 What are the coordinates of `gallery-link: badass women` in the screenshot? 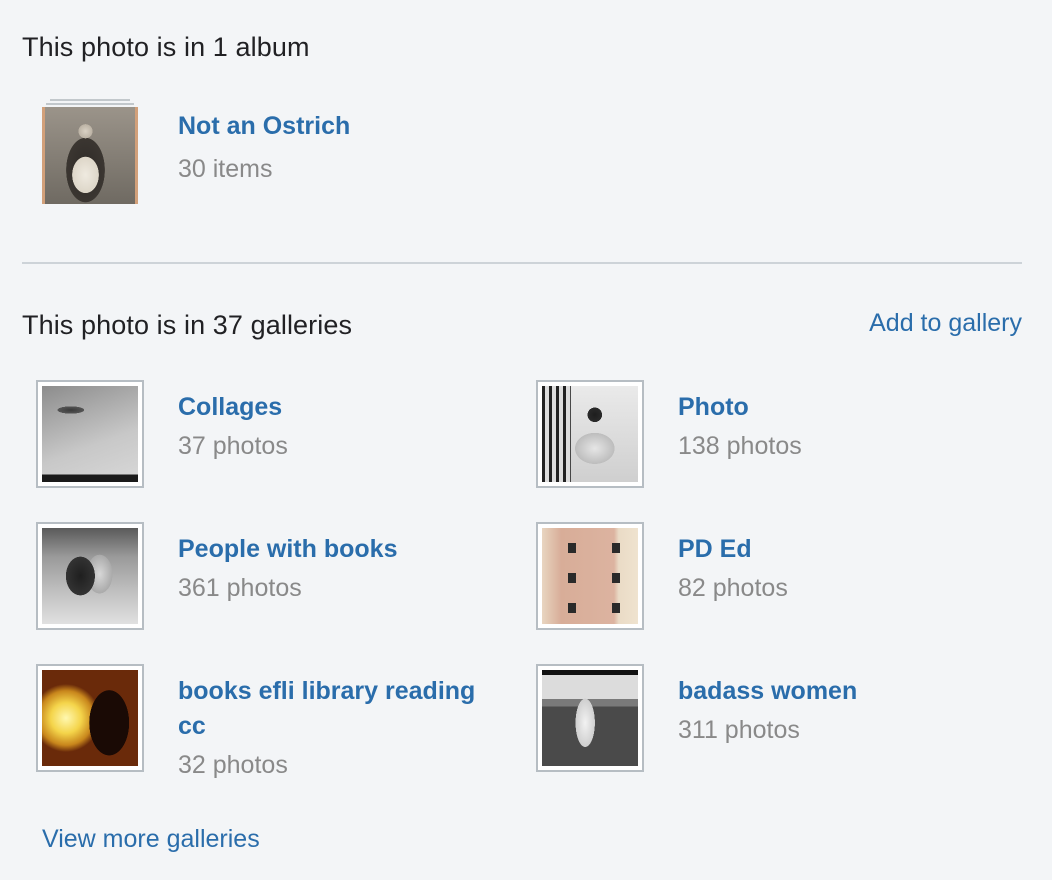 It's located at (838, 691).